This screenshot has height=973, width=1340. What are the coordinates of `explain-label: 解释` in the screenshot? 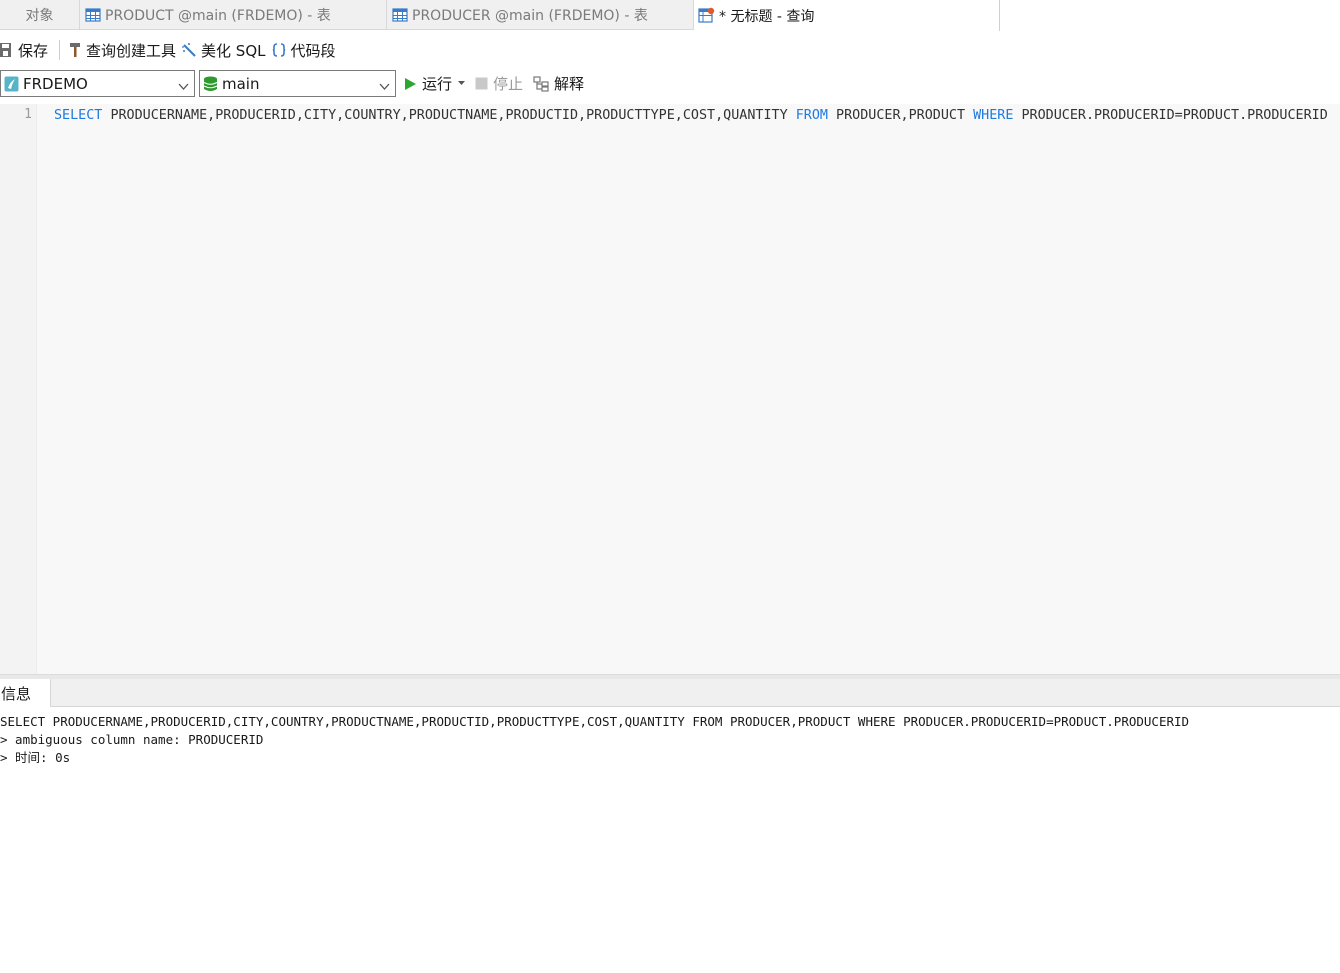 It's located at (569, 84).